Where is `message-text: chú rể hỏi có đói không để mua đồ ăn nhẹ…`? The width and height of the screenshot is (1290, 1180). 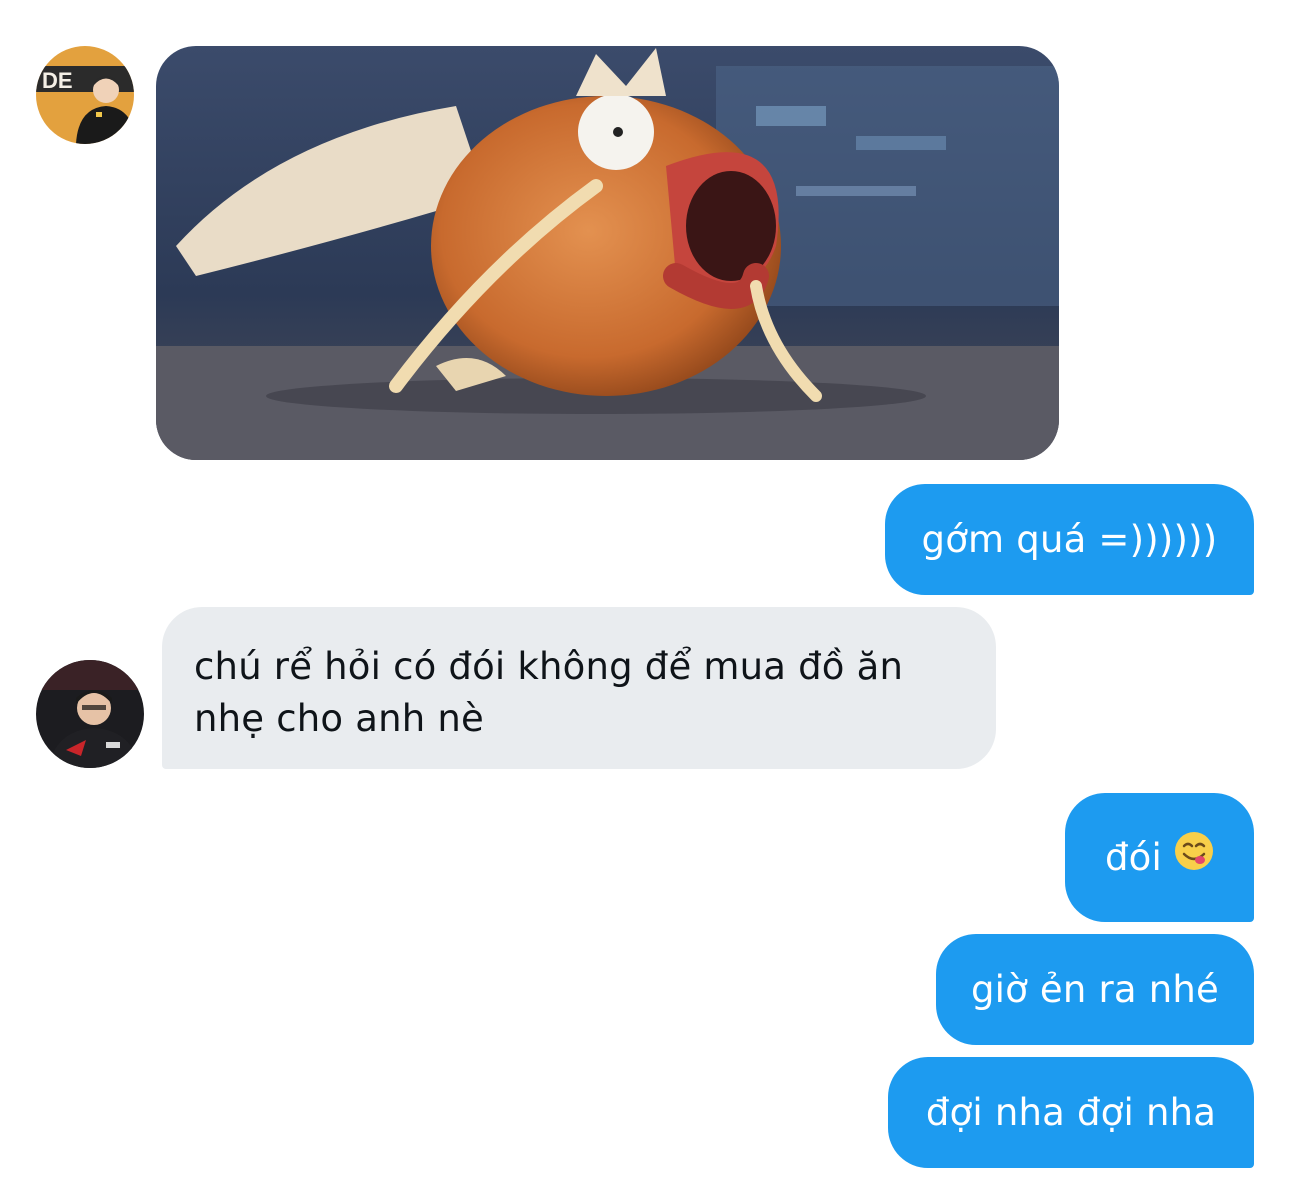 message-text: chú rể hỏi có đói không để mua đồ ăn nhẹ… is located at coordinates (549, 692).